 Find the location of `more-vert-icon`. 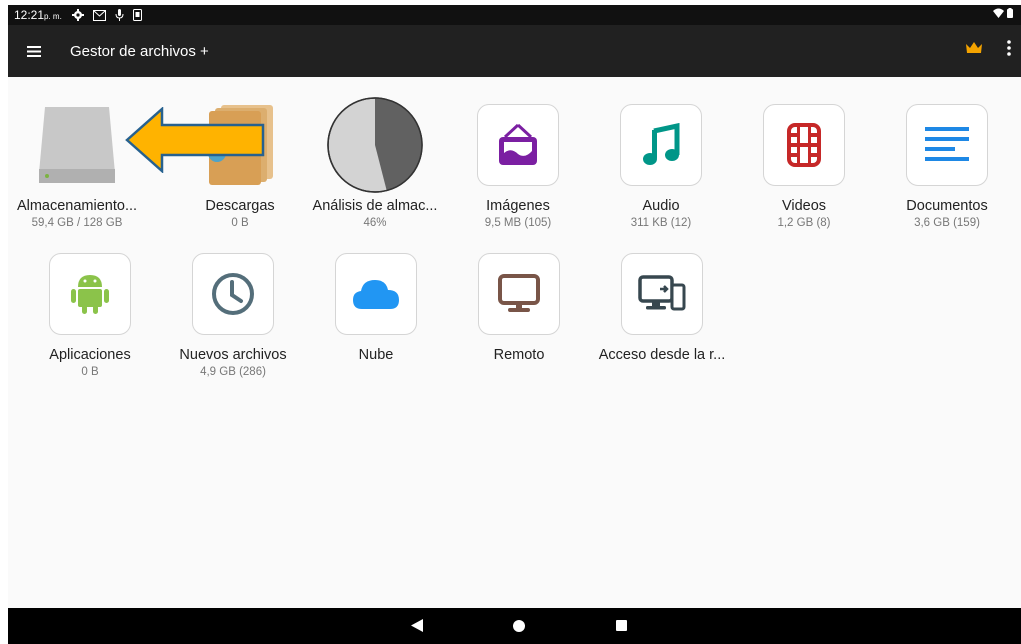

more-vert-icon is located at coordinates (1009, 48).